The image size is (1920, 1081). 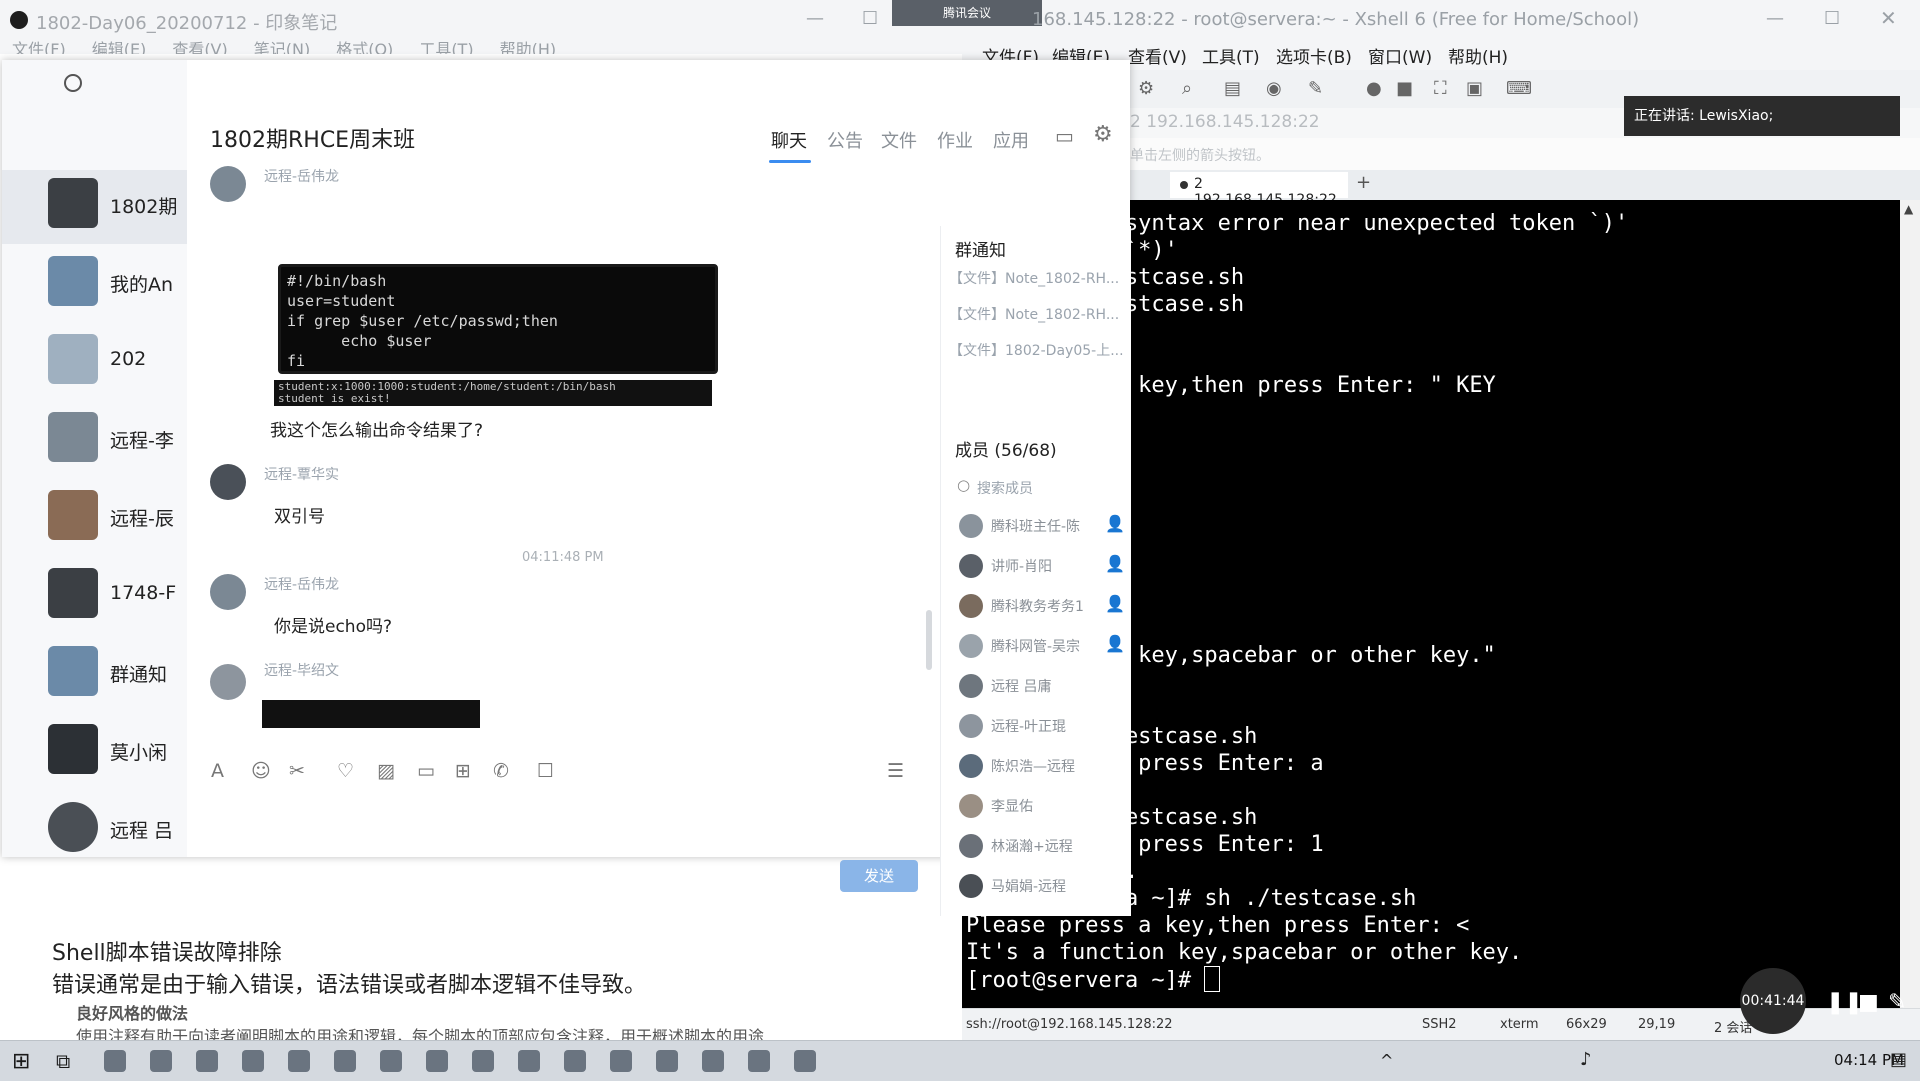 I want to click on member-item: 腾科班主任-陈 👤, so click(x=1043, y=528).